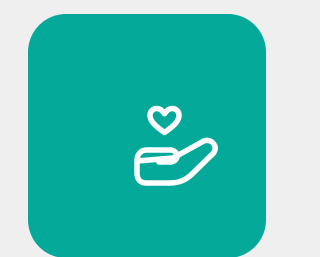  What do you see at coordinates (164, 120) in the screenshot?
I see `heart-icon` at bounding box center [164, 120].